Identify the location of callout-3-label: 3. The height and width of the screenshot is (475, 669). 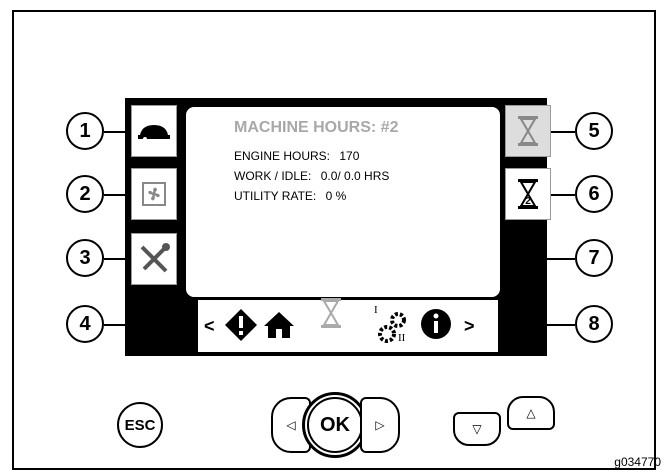
(85, 257).